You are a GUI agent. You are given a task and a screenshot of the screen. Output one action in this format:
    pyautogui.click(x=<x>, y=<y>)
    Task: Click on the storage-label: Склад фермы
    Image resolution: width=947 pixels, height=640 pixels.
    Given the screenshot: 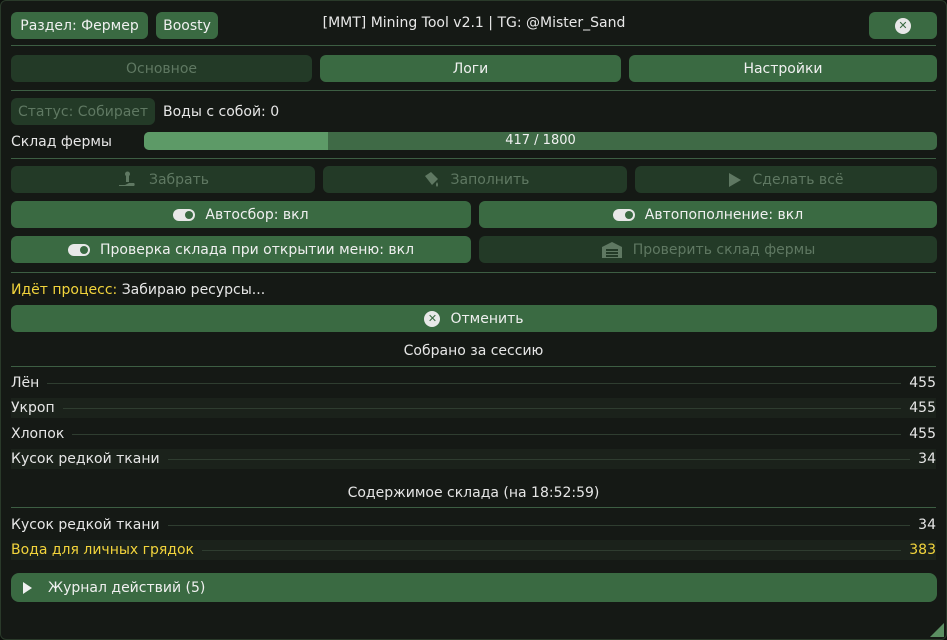 What is the action you would take?
    pyautogui.click(x=61, y=142)
    